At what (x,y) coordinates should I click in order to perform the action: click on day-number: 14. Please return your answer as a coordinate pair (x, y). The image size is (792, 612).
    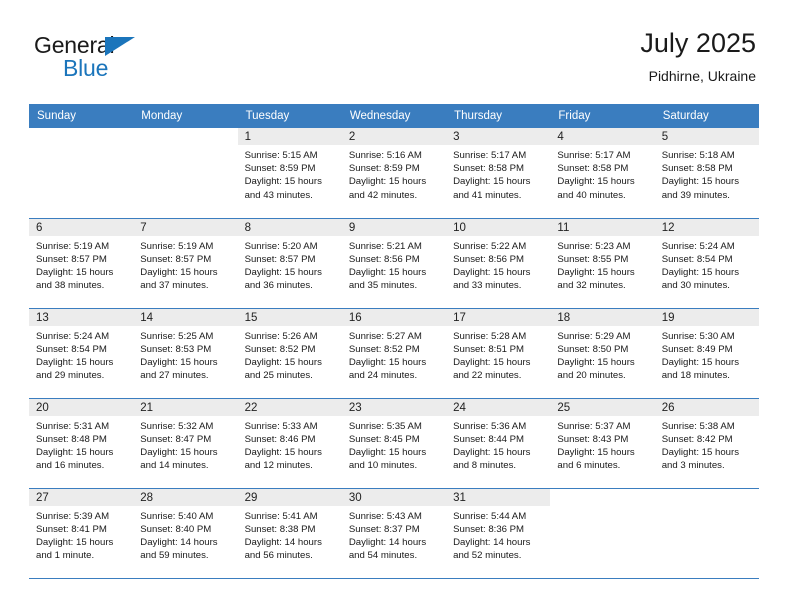
    Looking at the image, I should click on (185, 317).